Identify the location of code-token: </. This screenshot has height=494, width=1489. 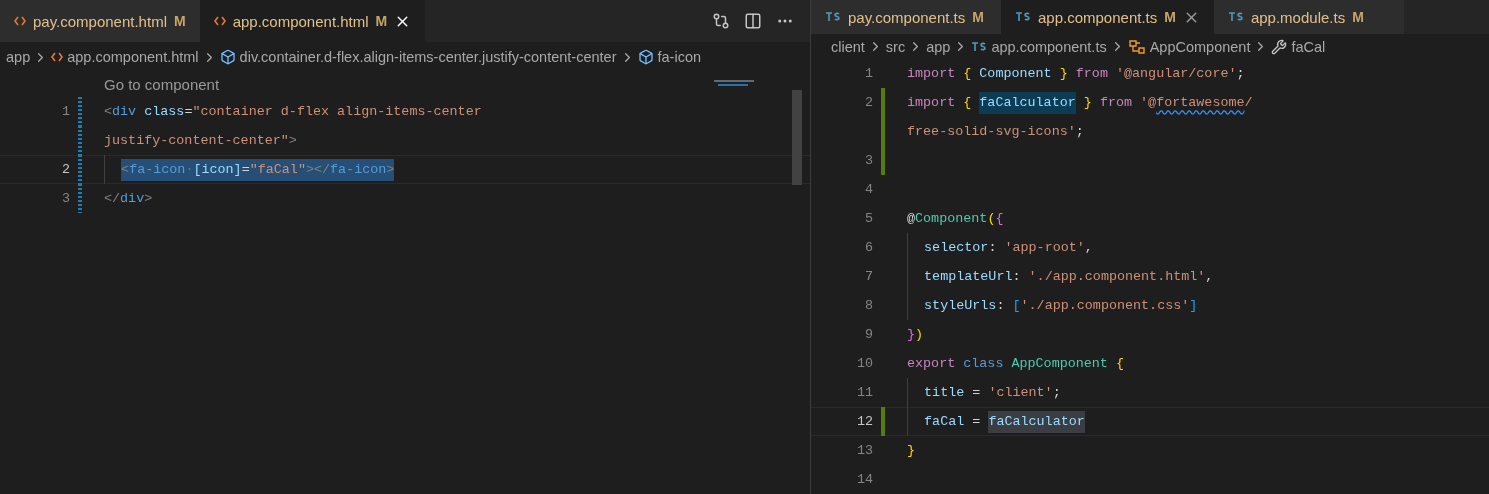
(112, 198).